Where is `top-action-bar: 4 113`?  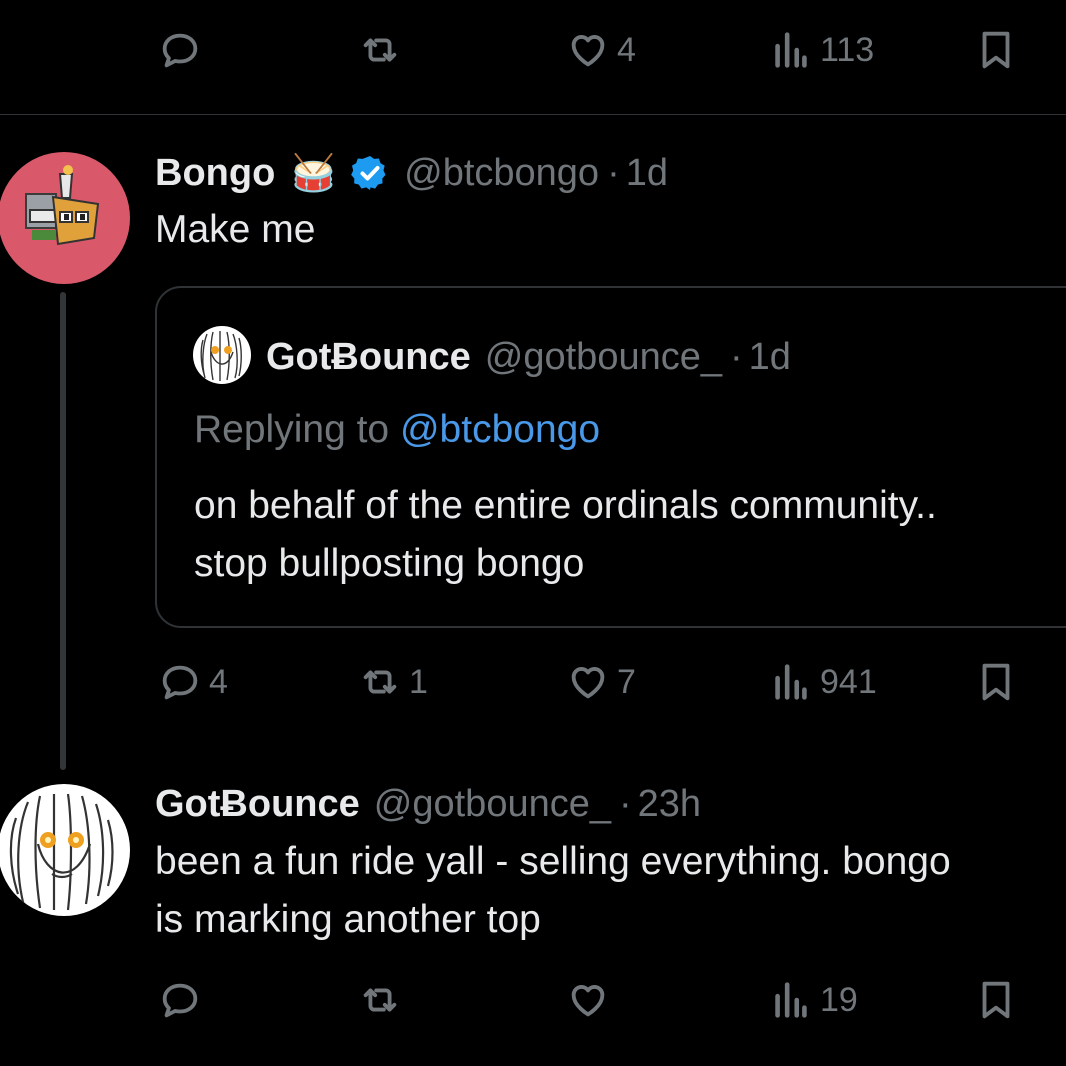 top-action-bar: 4 113 is located at coordinates (533, 50).